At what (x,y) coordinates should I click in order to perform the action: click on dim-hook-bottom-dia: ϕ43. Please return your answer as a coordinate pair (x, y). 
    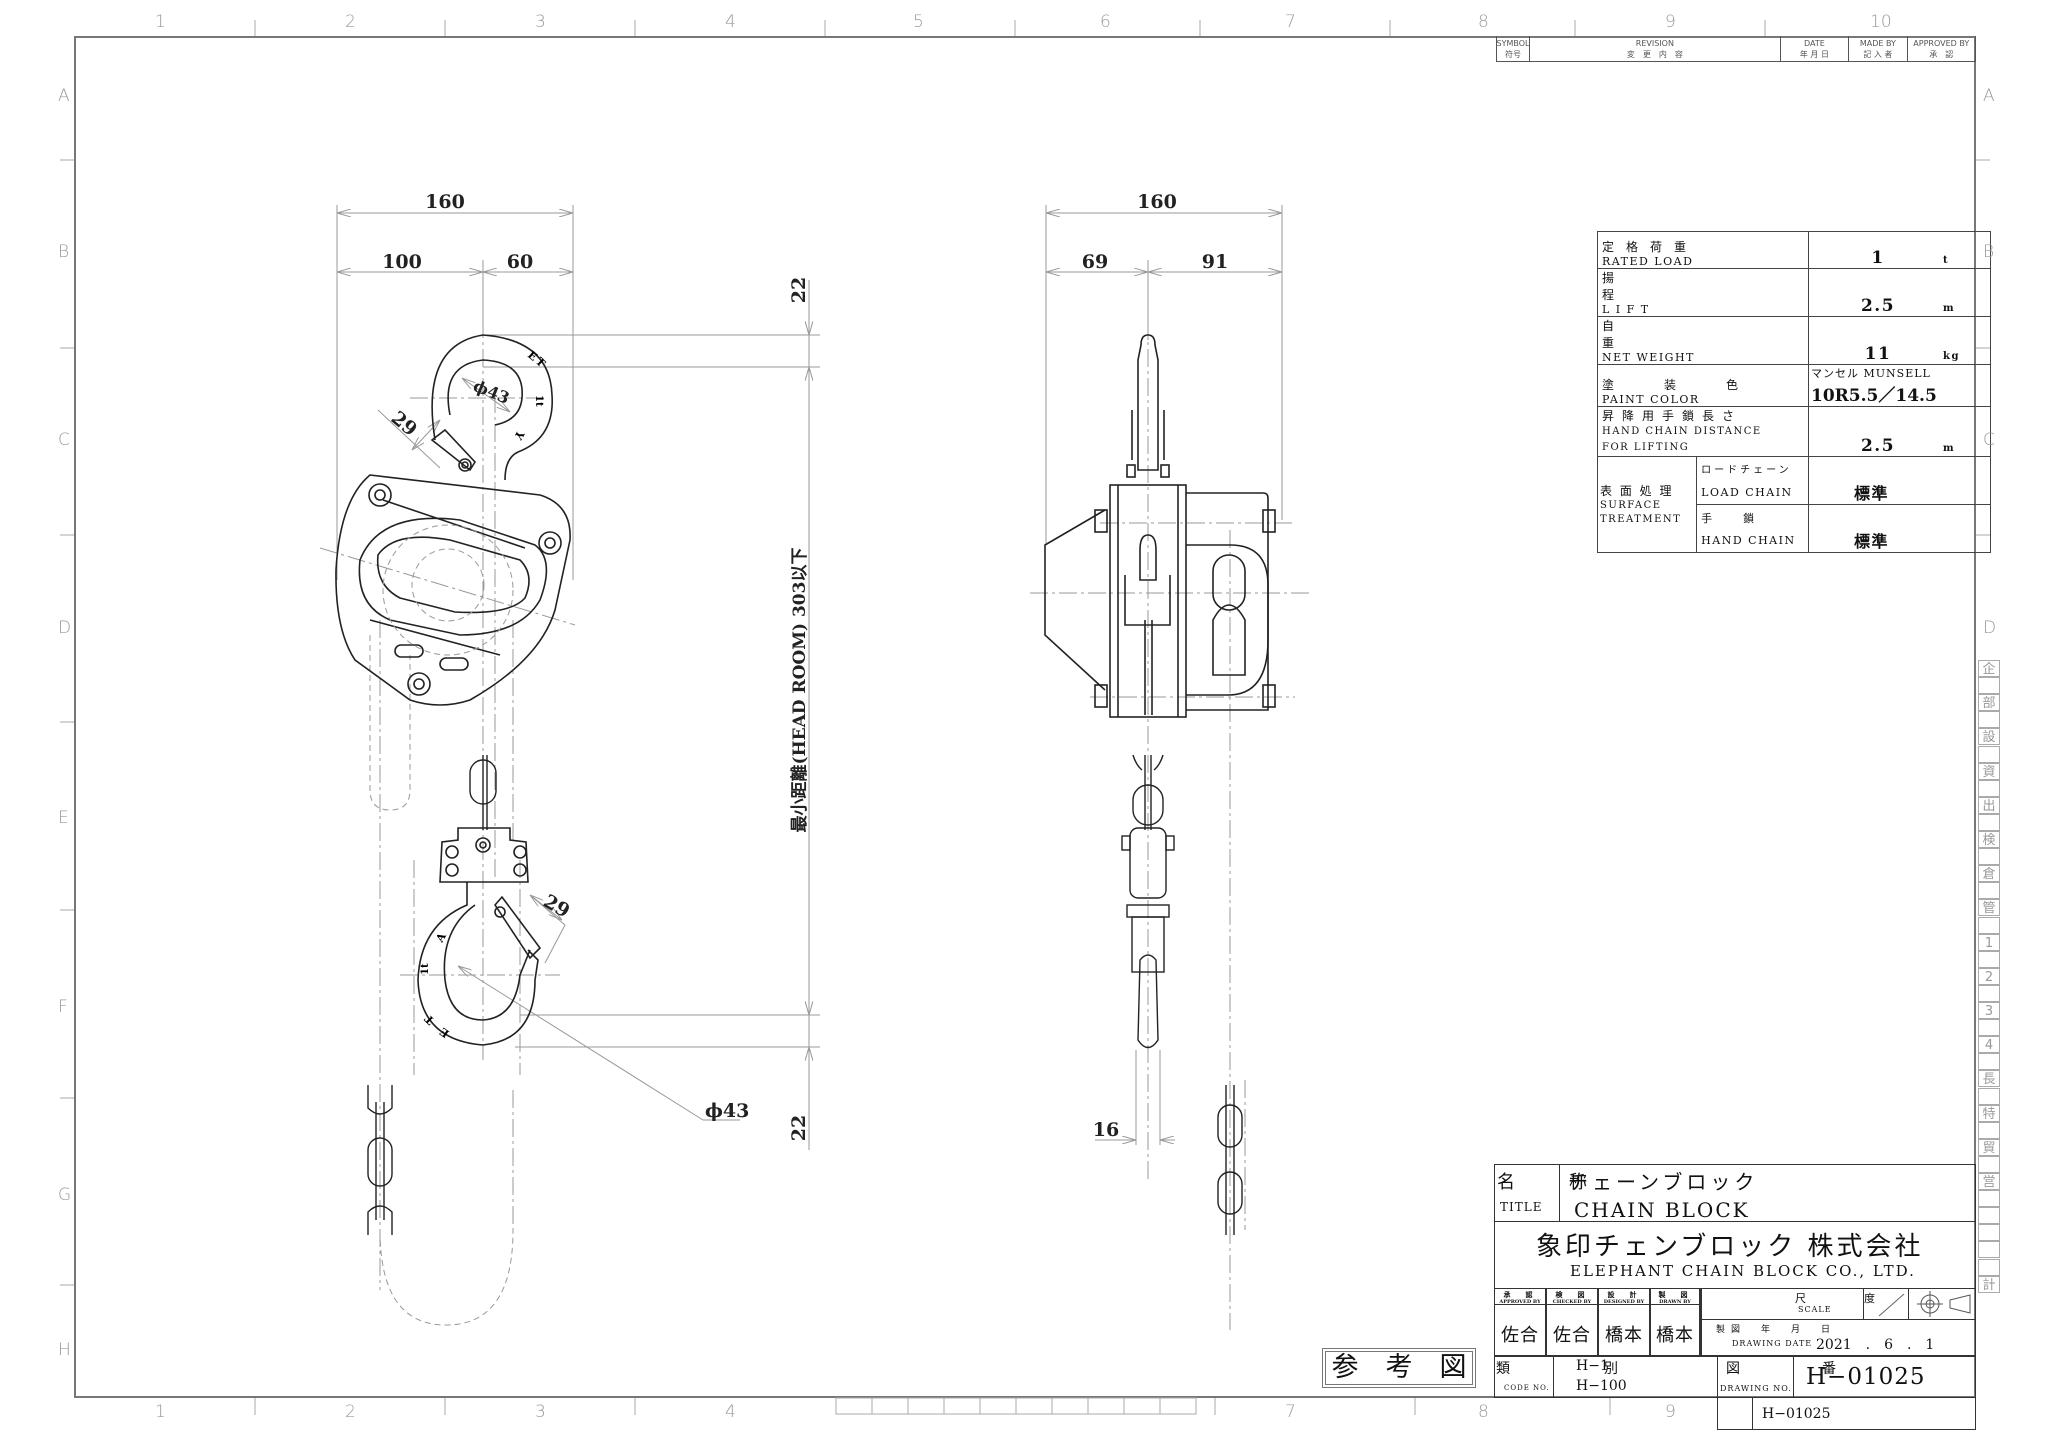
    Looking at the image, I should click on (727, 1111).